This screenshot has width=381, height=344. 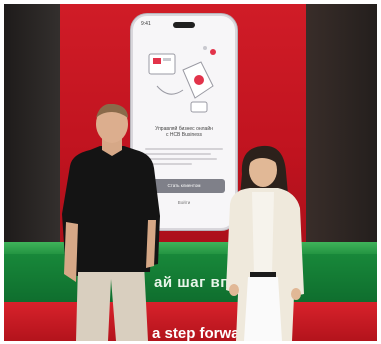 What do you see at coordinates (184, 25) in the screenshot?
I see `phone-notch` at bounding box center [184, 25].